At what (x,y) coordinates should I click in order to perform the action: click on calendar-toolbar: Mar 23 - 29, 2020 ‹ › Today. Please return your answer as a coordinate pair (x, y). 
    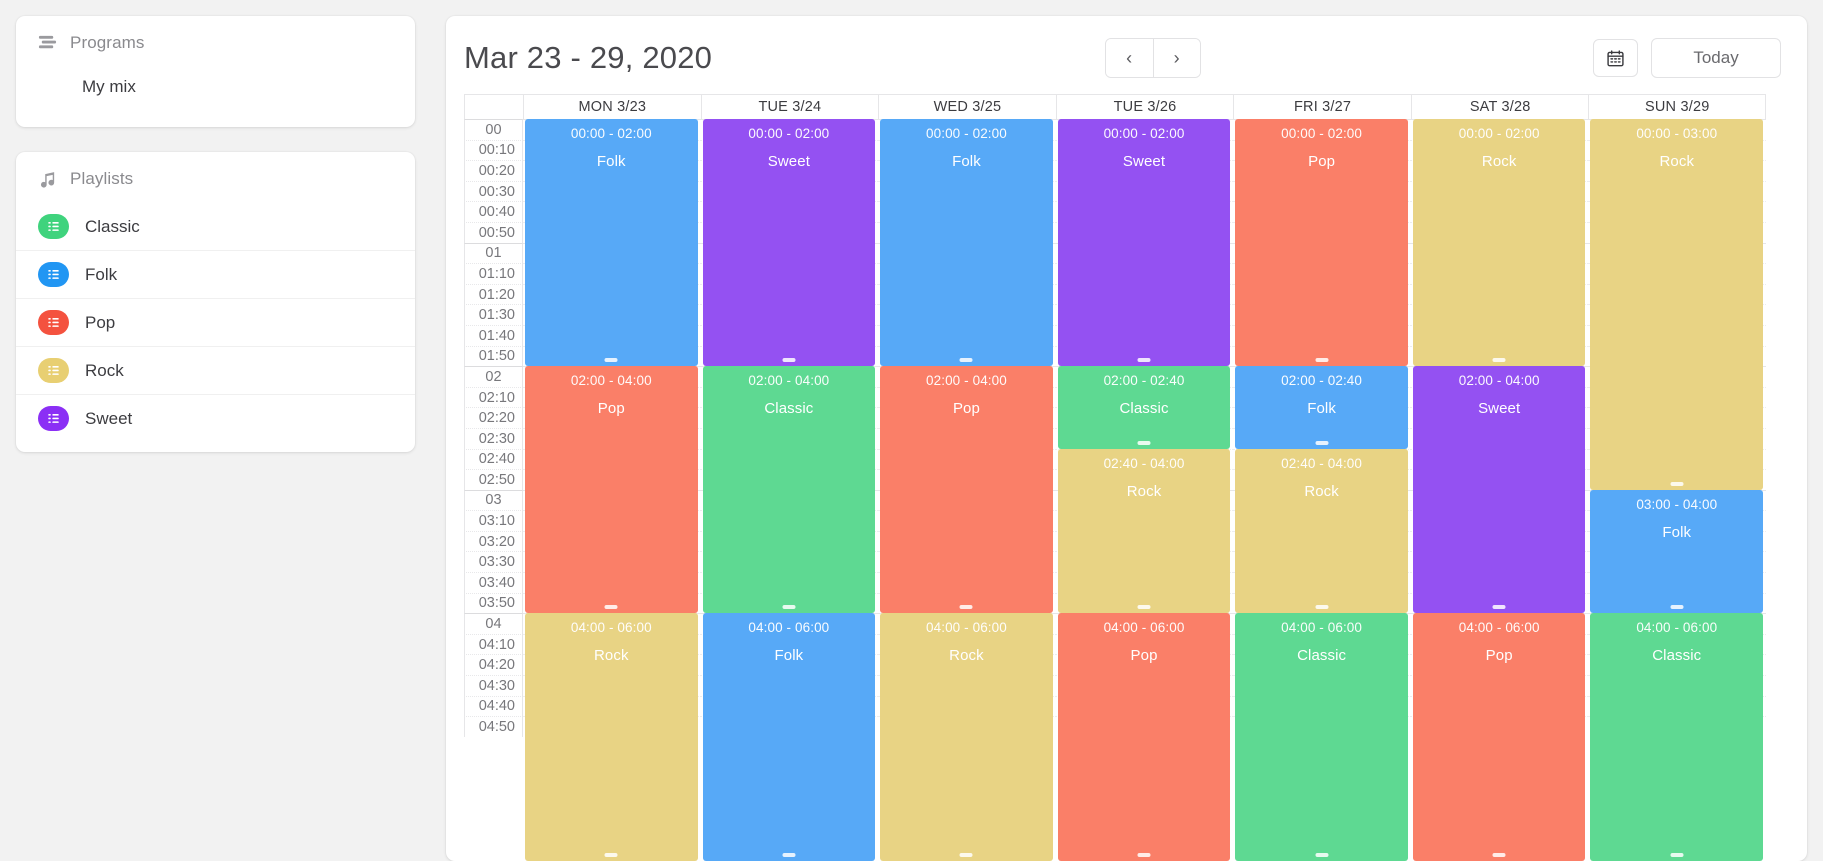
    Looking at the image, I should click on (1126, 55).